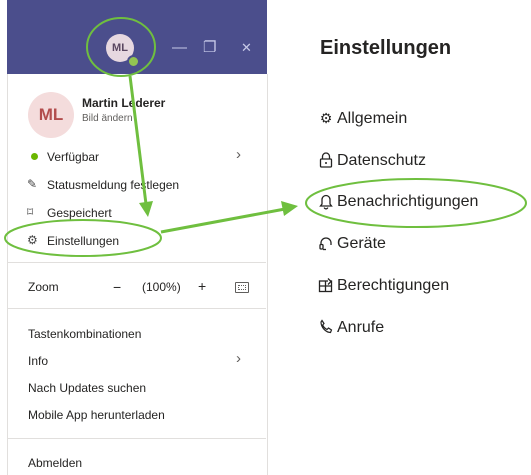  What do you see at coordinates (34, 156) in the screenshot?
I see `available-status-icon` at bounding box center [34, 156].